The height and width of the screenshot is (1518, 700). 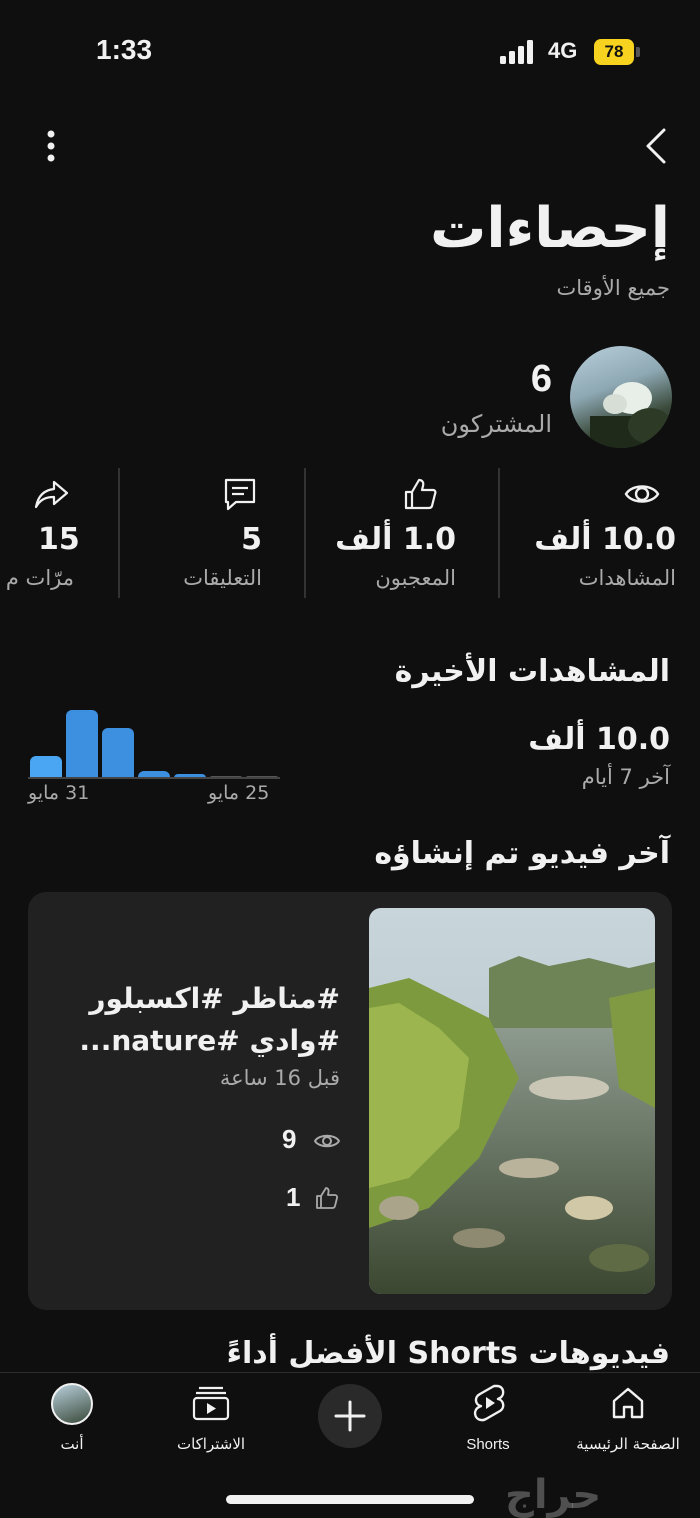 What do you see at coordinates (154, 742) in the screenshot?
I see `recent-views-chart` at bounding box center [154, 742].